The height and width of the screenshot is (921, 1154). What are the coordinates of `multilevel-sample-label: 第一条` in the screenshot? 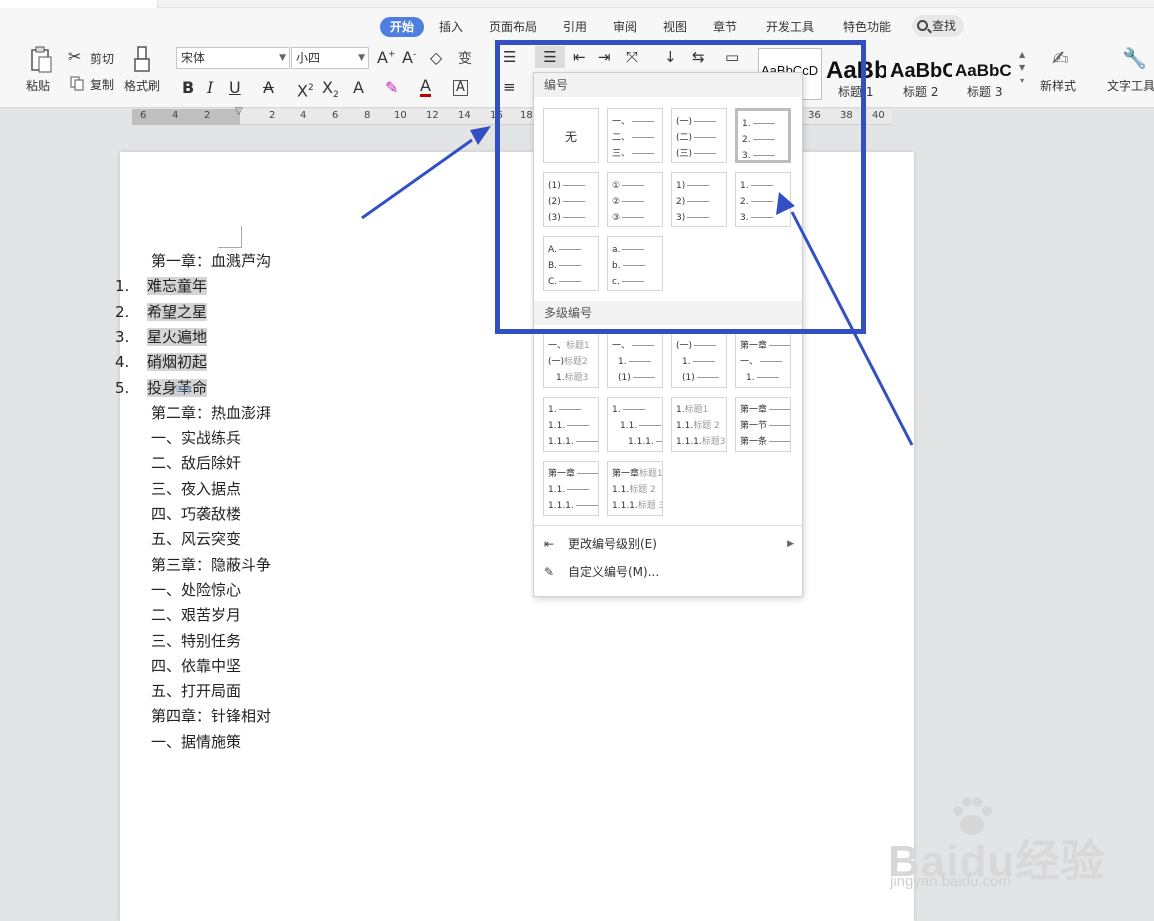 It's located at (754, 442).